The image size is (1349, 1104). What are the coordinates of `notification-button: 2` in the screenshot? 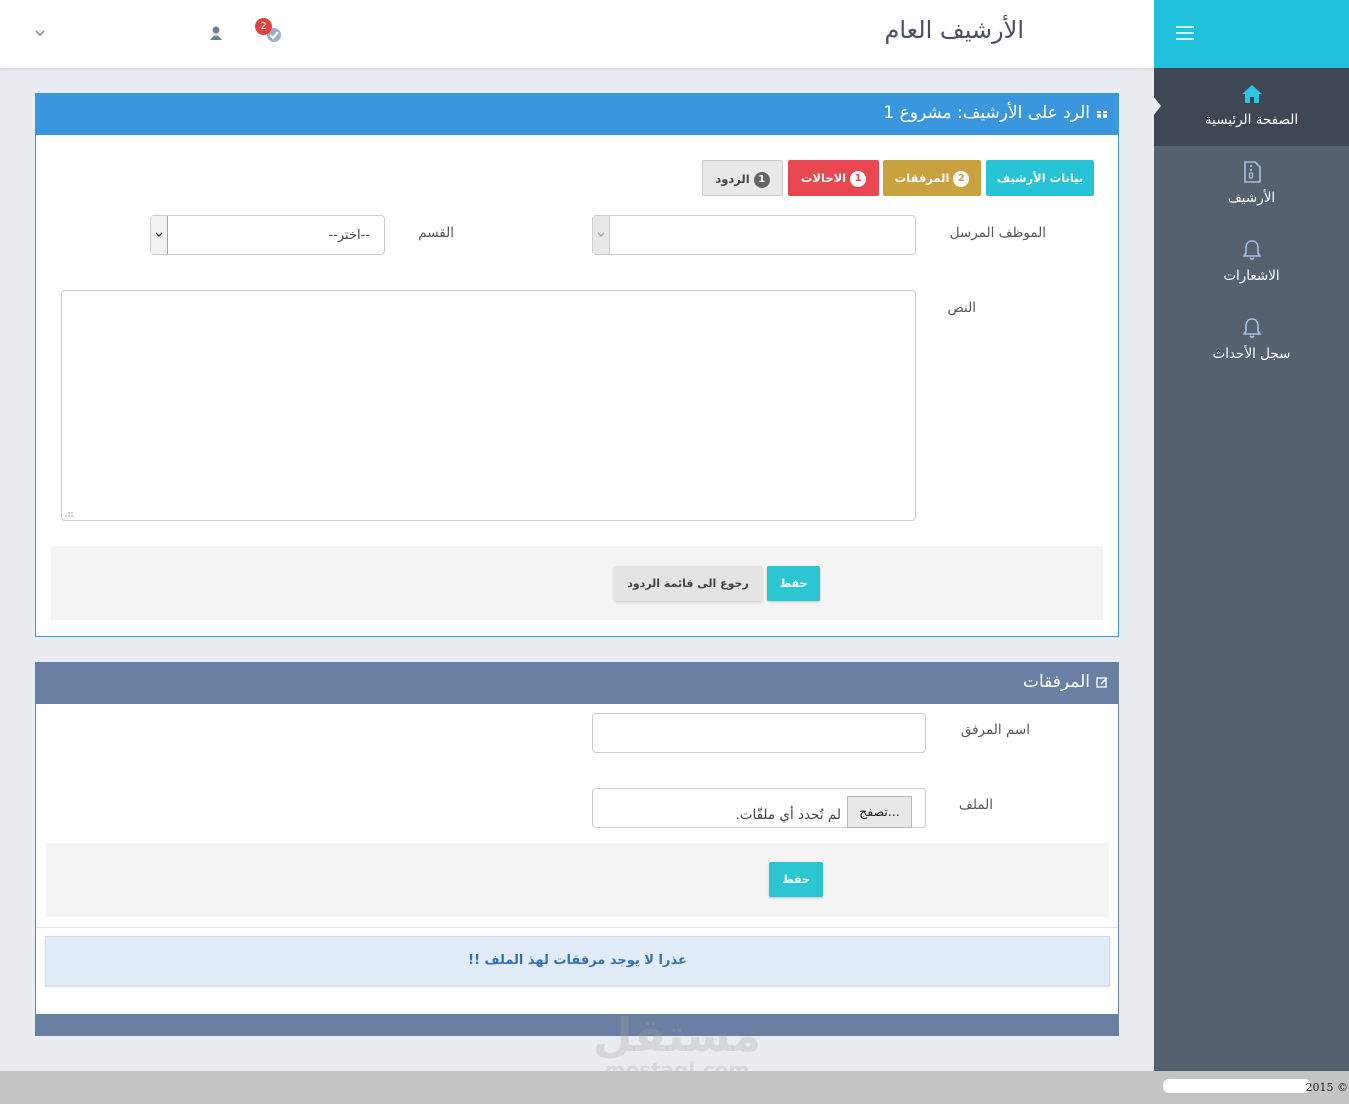 It's located at (271, 32).